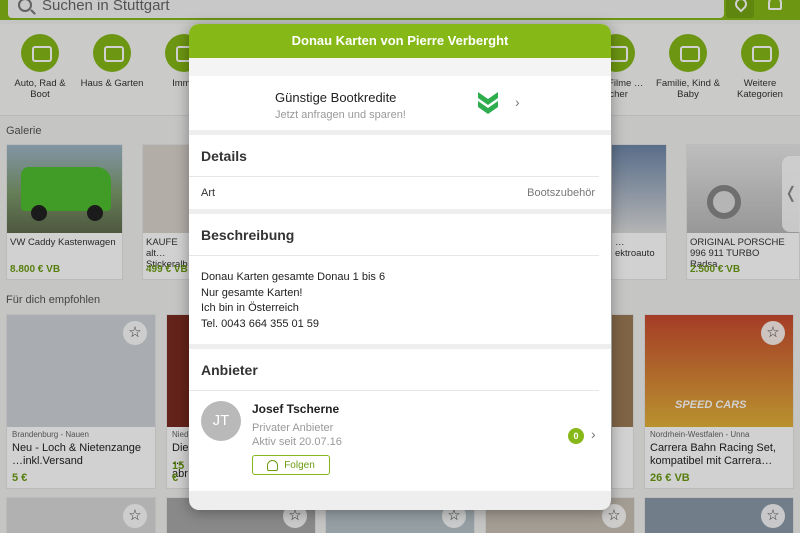  Describe the element at coordinates (400, 193) in the screenshot. I see `details-row: Art Bootszubehör` at that location.